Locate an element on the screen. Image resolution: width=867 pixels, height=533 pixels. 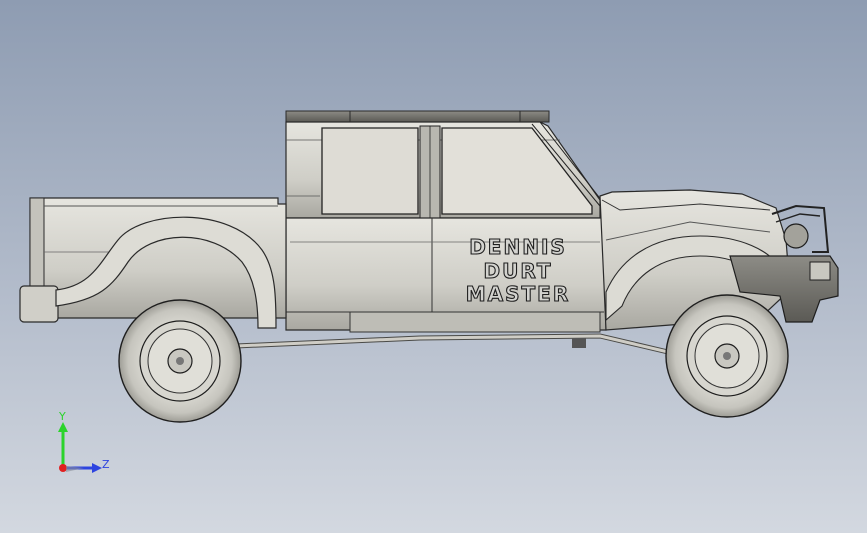
z-axis-label: Z is located at coordinates (106, 464).